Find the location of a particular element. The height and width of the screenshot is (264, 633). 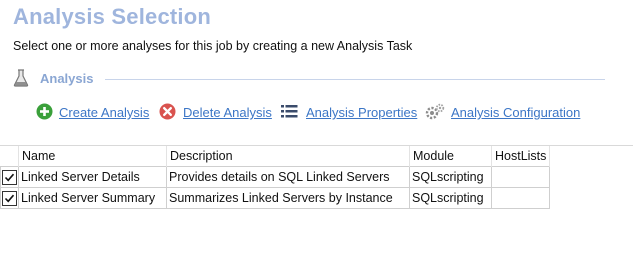

column-header-module: Module is located at coordinates (450, 156).